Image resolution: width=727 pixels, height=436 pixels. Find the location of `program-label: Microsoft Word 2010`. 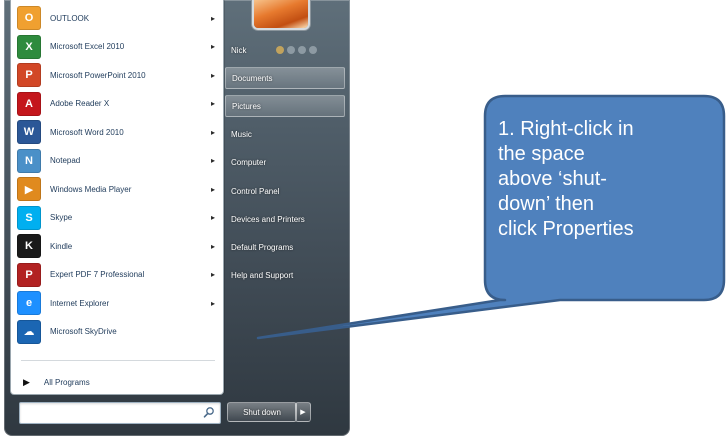

program-label: Microsoft Word 2010 is located at coordinates (87, 132).